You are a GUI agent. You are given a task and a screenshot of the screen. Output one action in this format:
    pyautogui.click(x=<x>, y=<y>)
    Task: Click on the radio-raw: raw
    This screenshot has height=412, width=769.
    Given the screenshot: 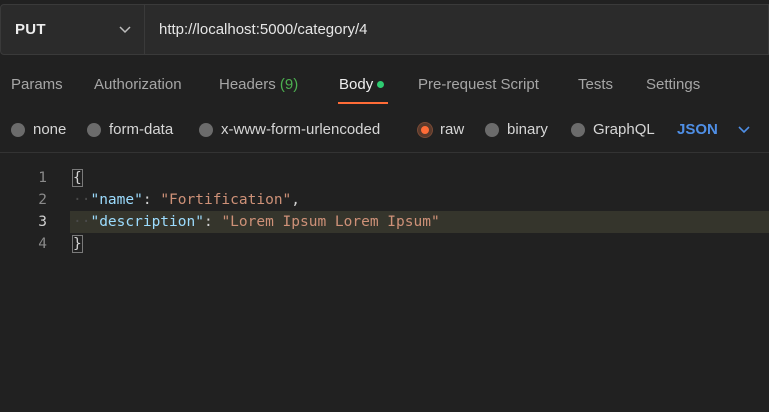 What is the action you would take?
    pyautogui.click(x=441, y=129)
    